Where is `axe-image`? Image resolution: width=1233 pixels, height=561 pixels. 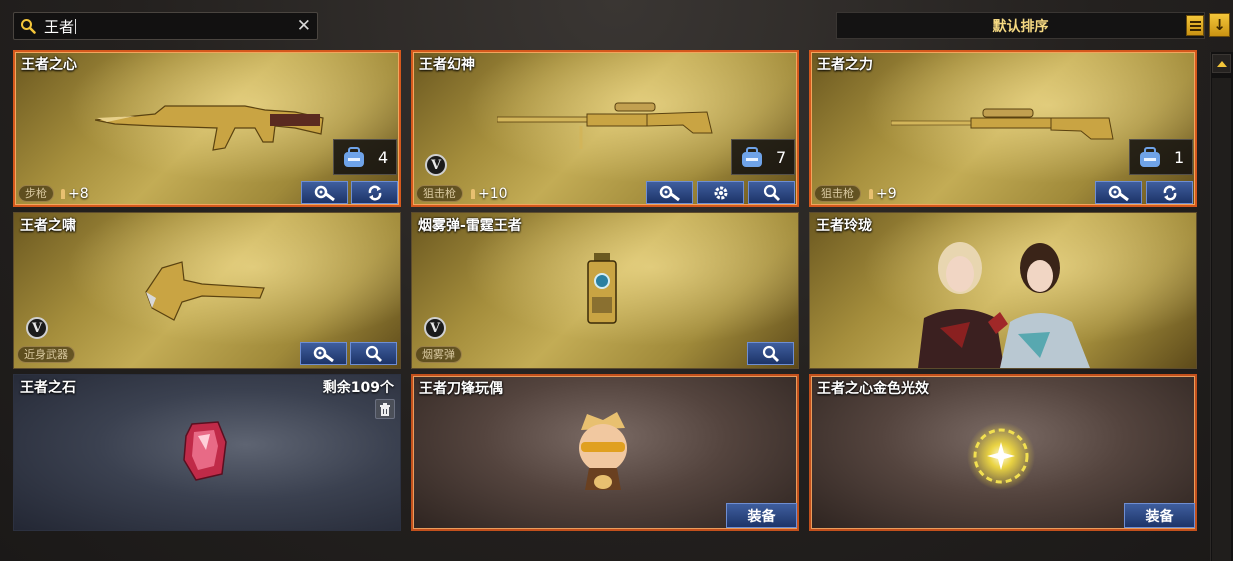 axe-image is located at coordinates (205, 291).